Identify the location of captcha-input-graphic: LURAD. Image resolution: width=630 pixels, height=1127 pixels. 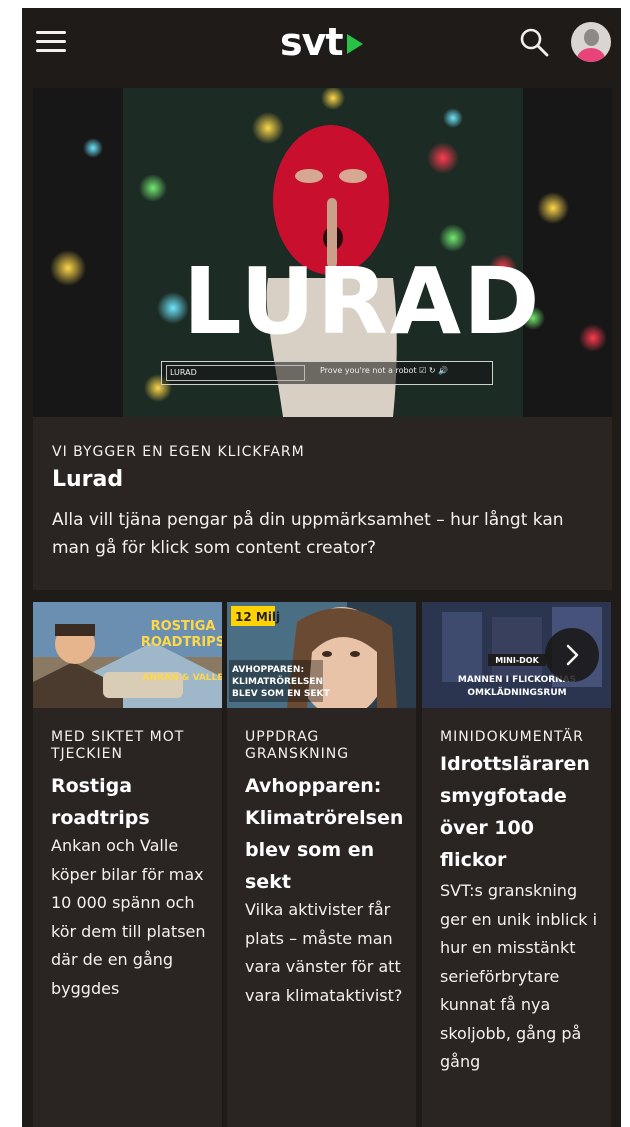
(235, 373).